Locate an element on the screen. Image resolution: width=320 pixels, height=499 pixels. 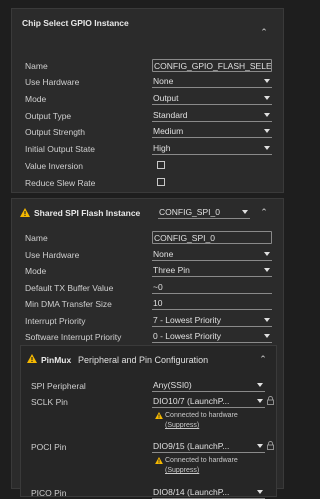
initial-output-state-select: High is located at coordinates (212, 148).